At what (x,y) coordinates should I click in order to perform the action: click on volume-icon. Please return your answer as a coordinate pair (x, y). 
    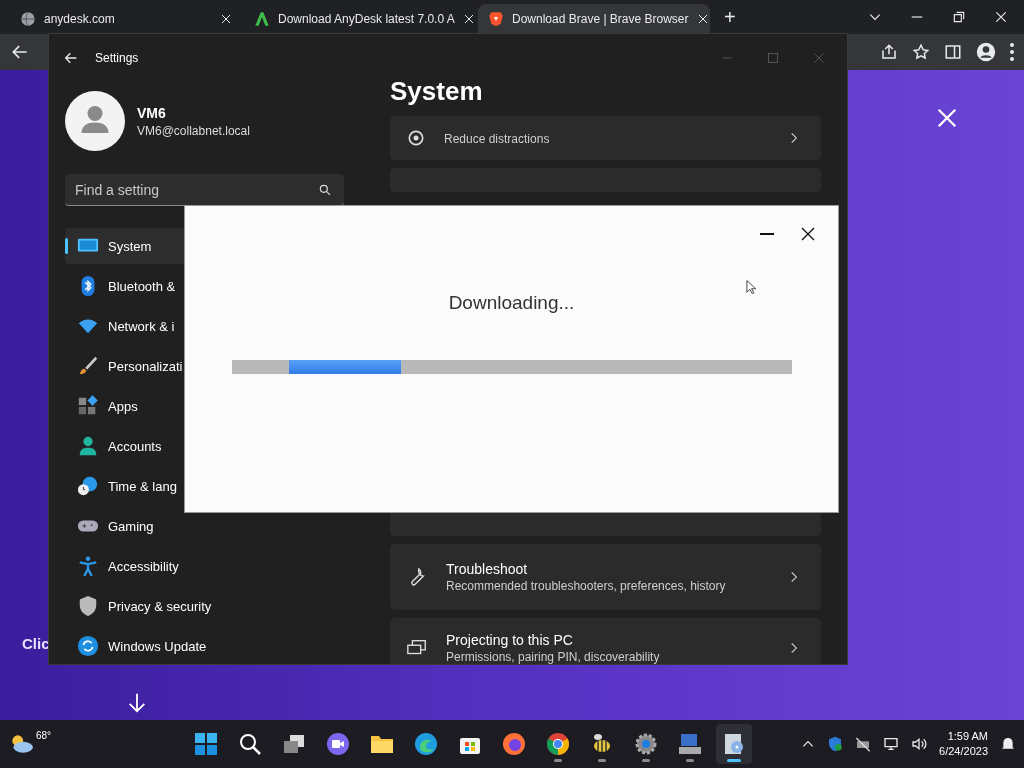
    Looking at the image, I should click on (919, 744).